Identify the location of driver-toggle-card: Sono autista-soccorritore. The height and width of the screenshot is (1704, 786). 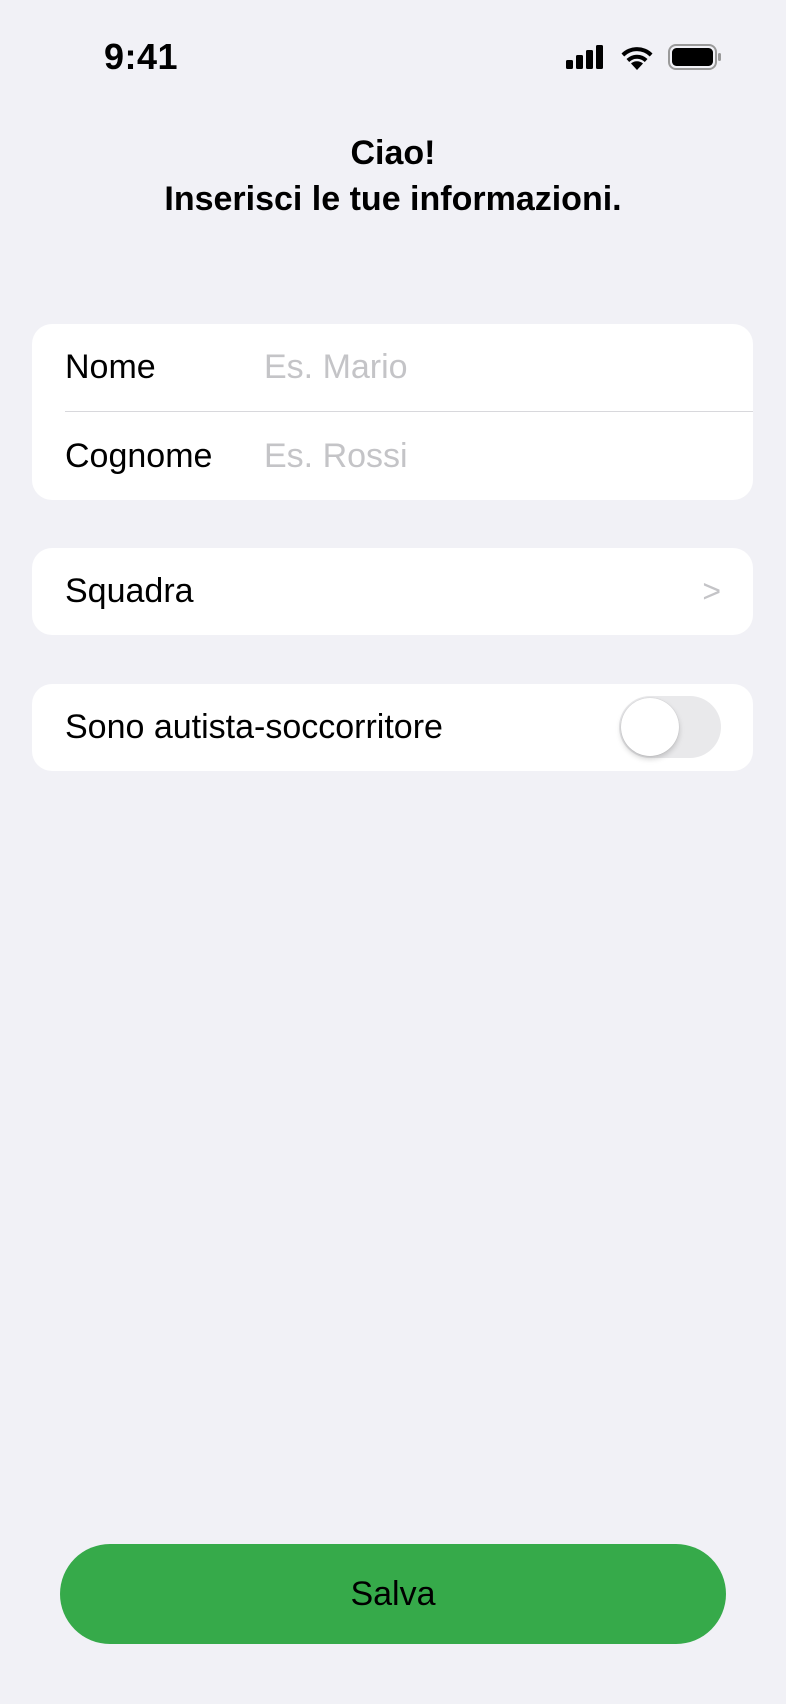
(392, 727).